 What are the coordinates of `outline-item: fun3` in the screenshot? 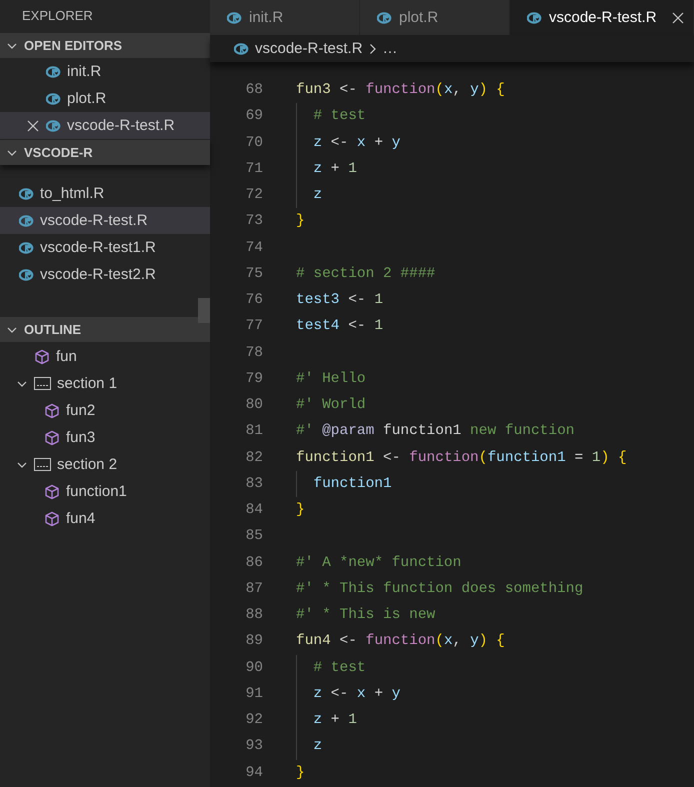 It's located at (105, 437).